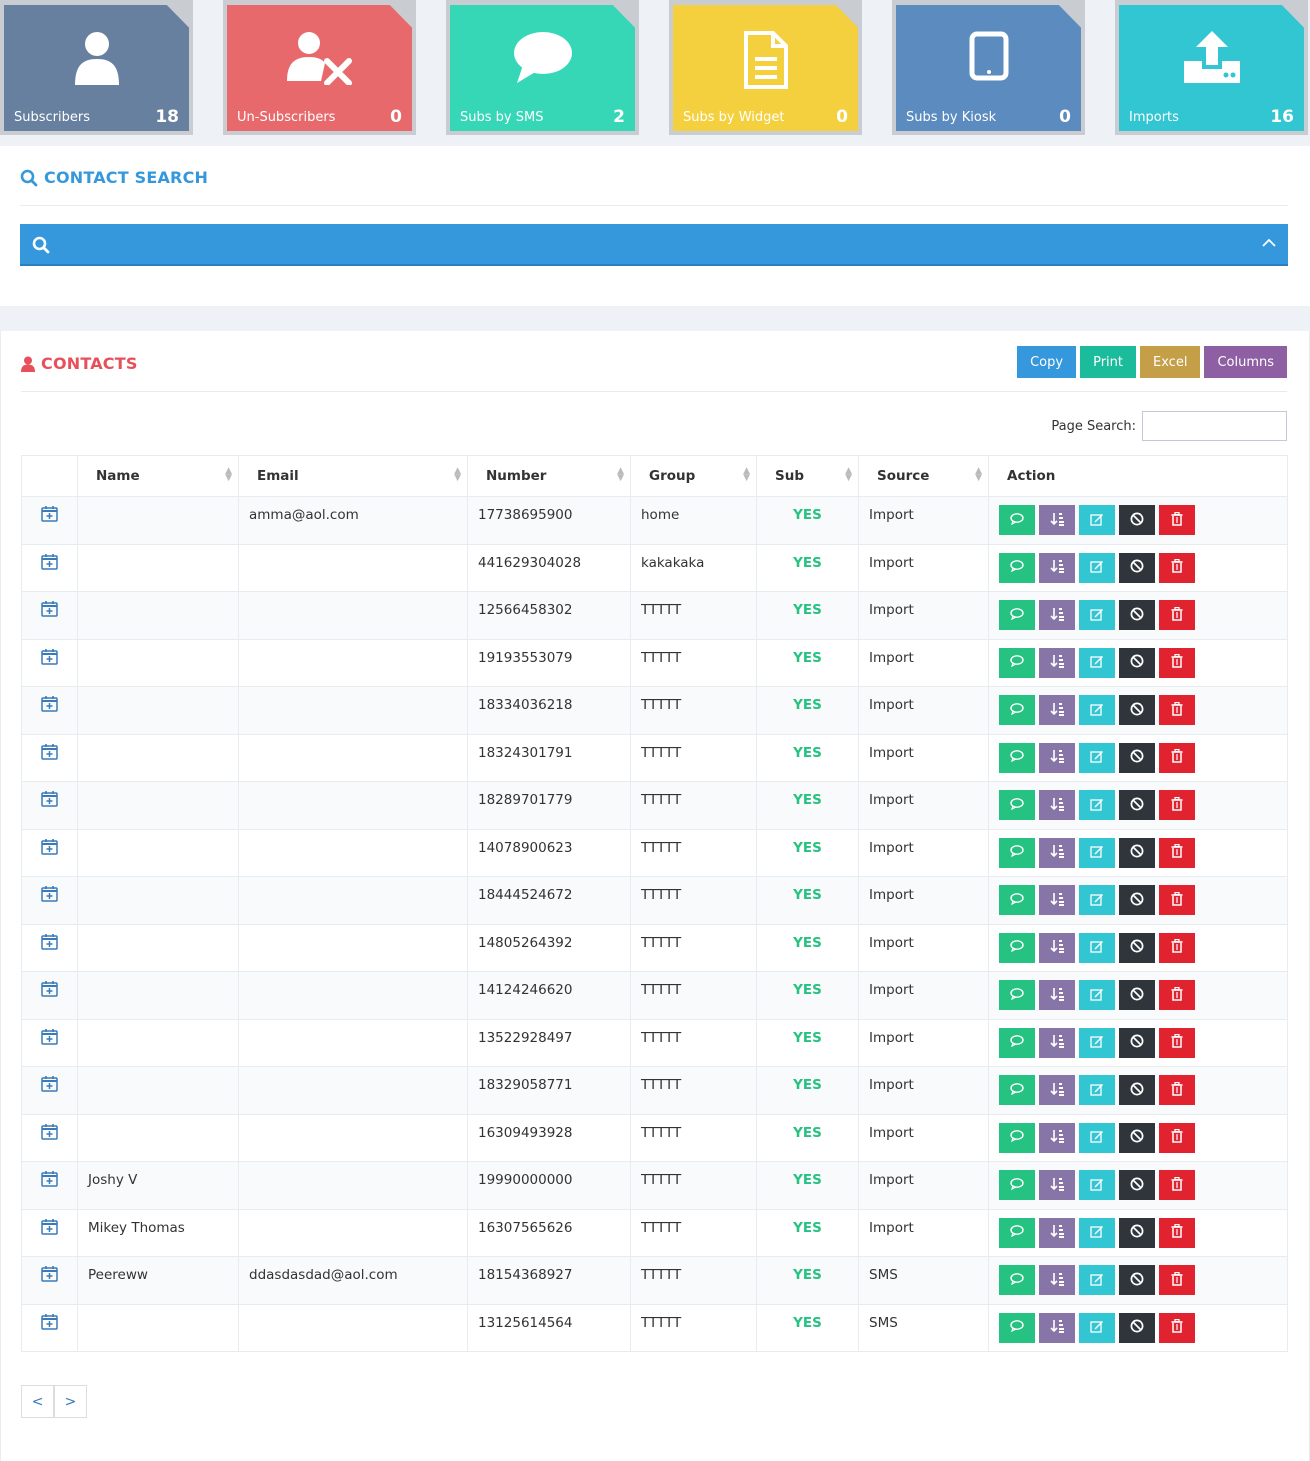 This screenshot has width=1310, height=1461. Describe the element at coordinates (654, 245) in the screenshot. I see `search-toggle-bar` at that location.